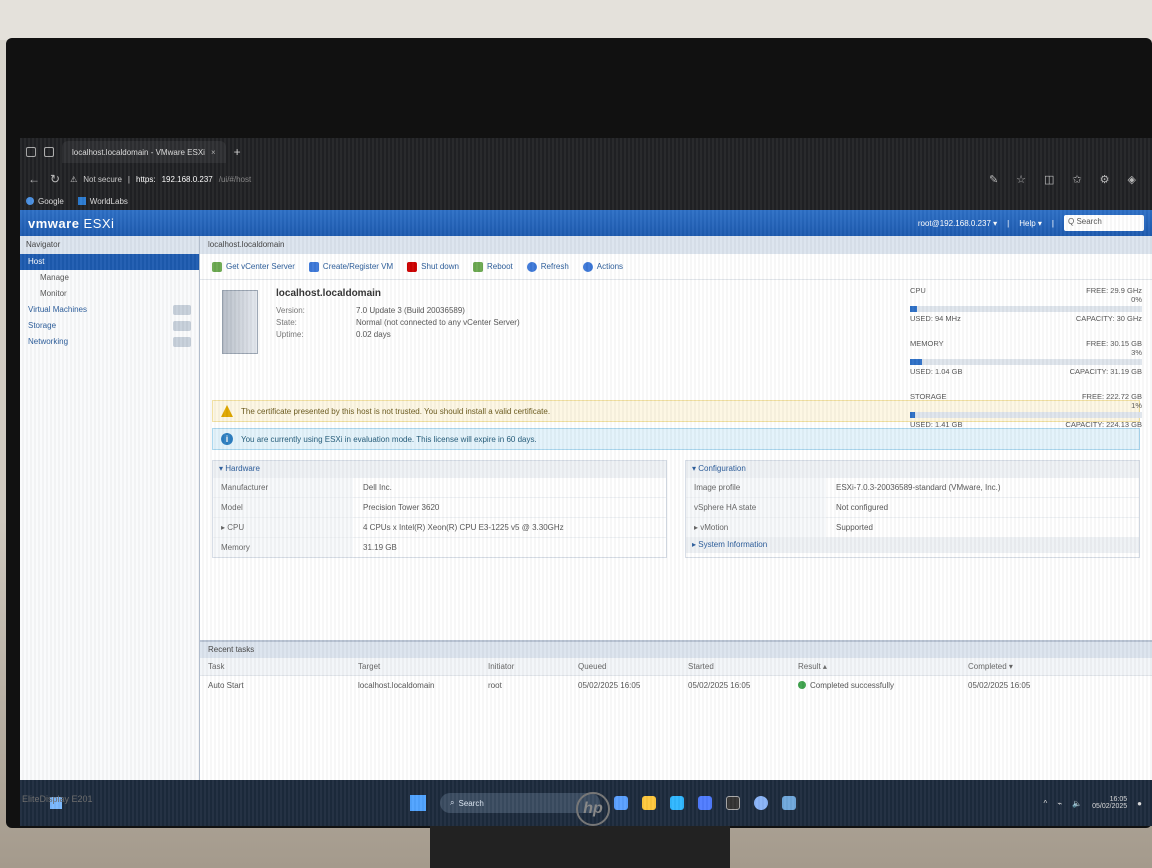 This screenshot has width=1152, height=868. Describe the element at coordinates (187, 179) in the screenshot. I see `url-host: 192.168.0.237` at that location.